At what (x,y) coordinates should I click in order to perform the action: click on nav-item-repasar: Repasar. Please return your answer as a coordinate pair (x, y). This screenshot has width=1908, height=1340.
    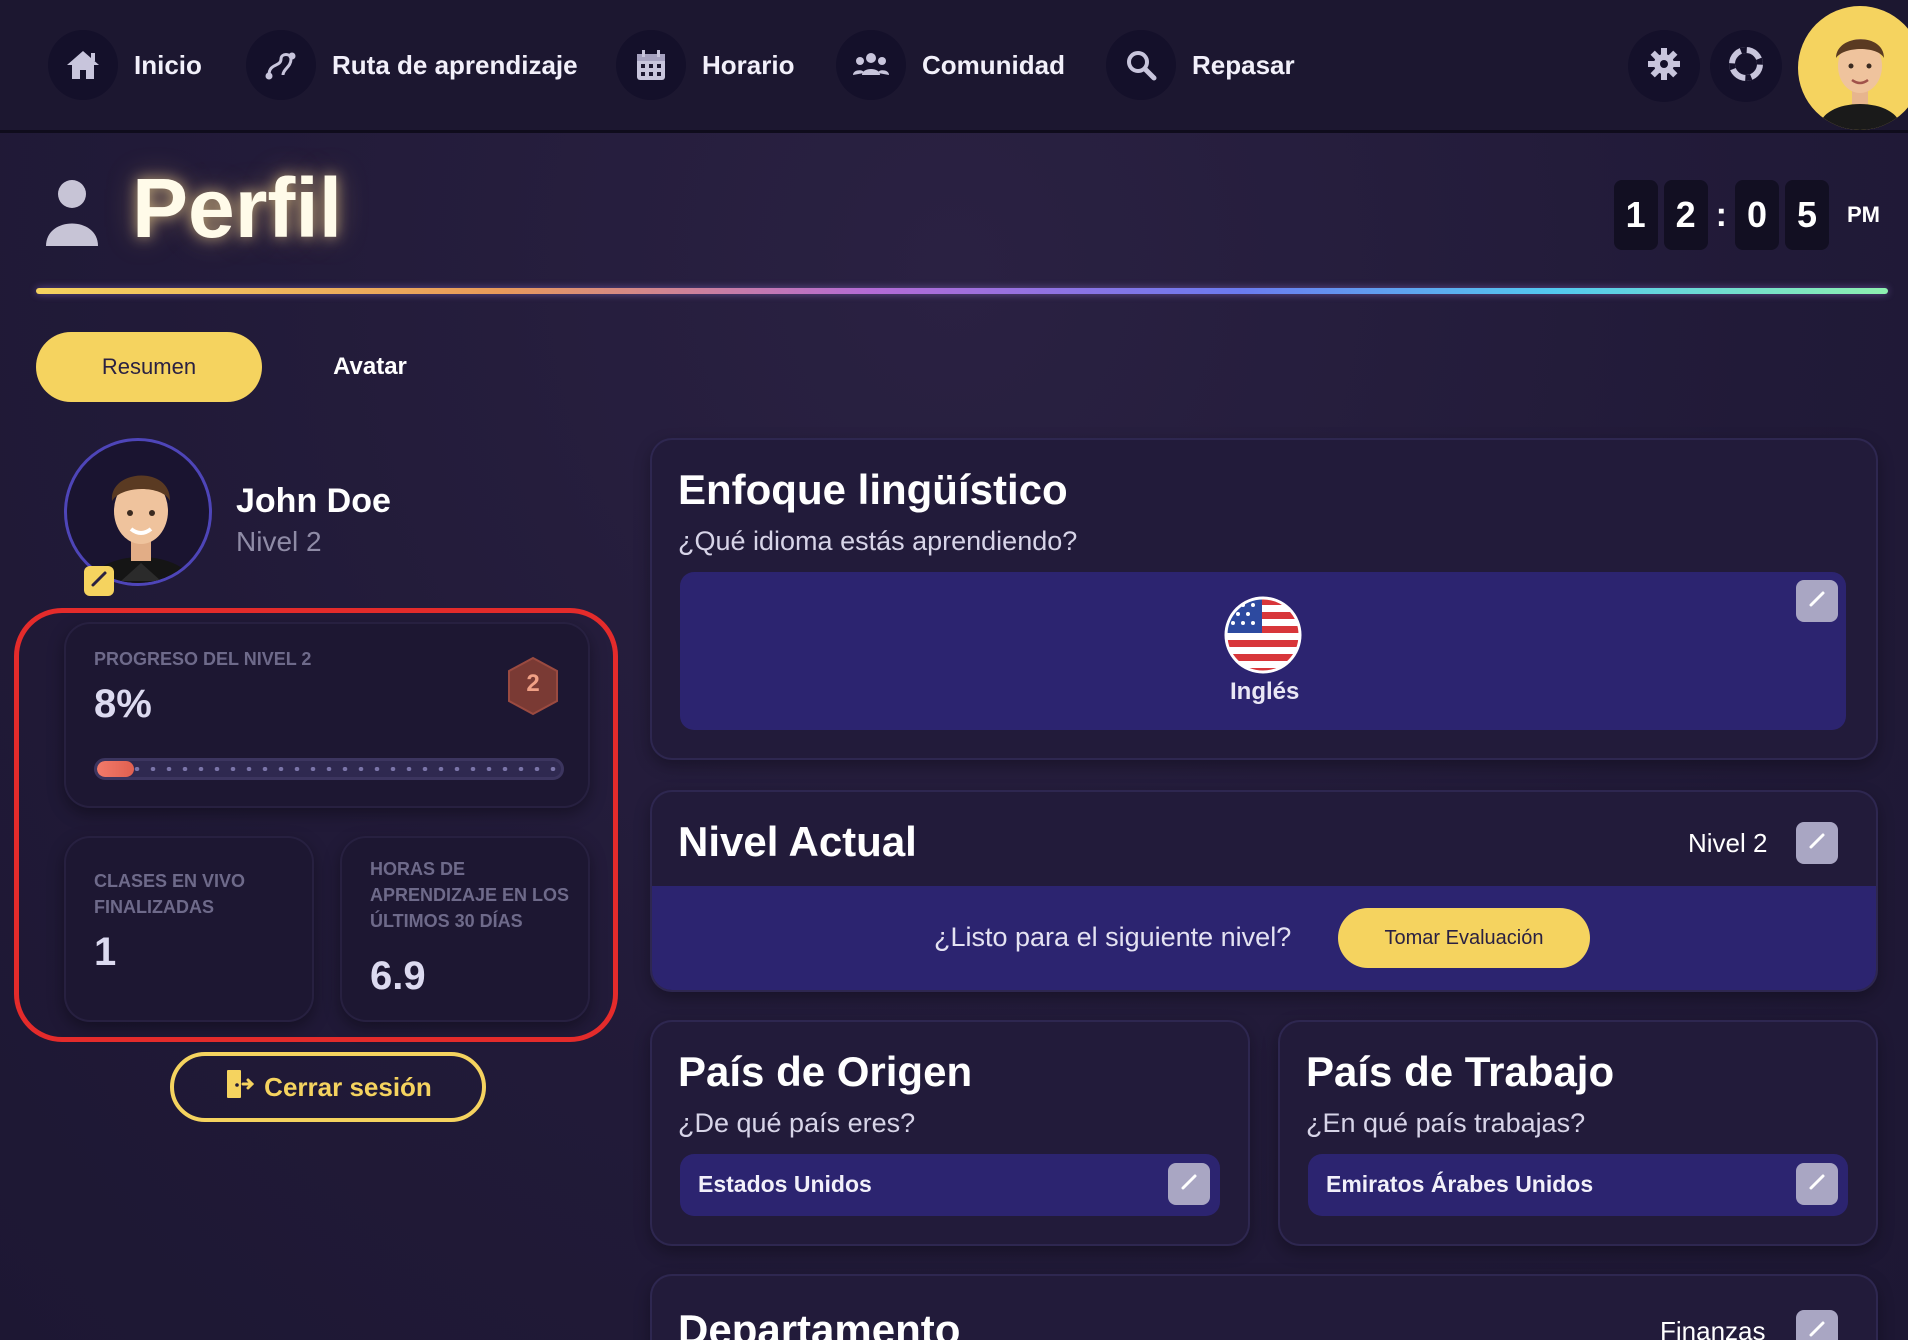
    Looking at the image, I should click on (1200, 65).